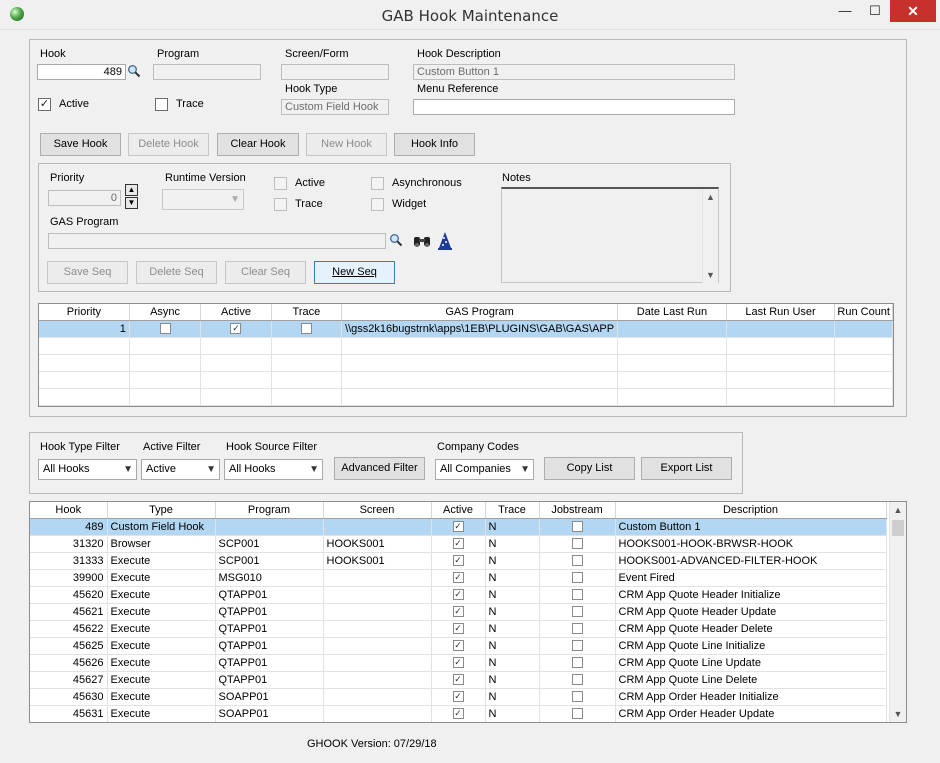 The height and width of the screenshot is (763, 940). I want to click on seq-active-checkbox, so click(280, 183).